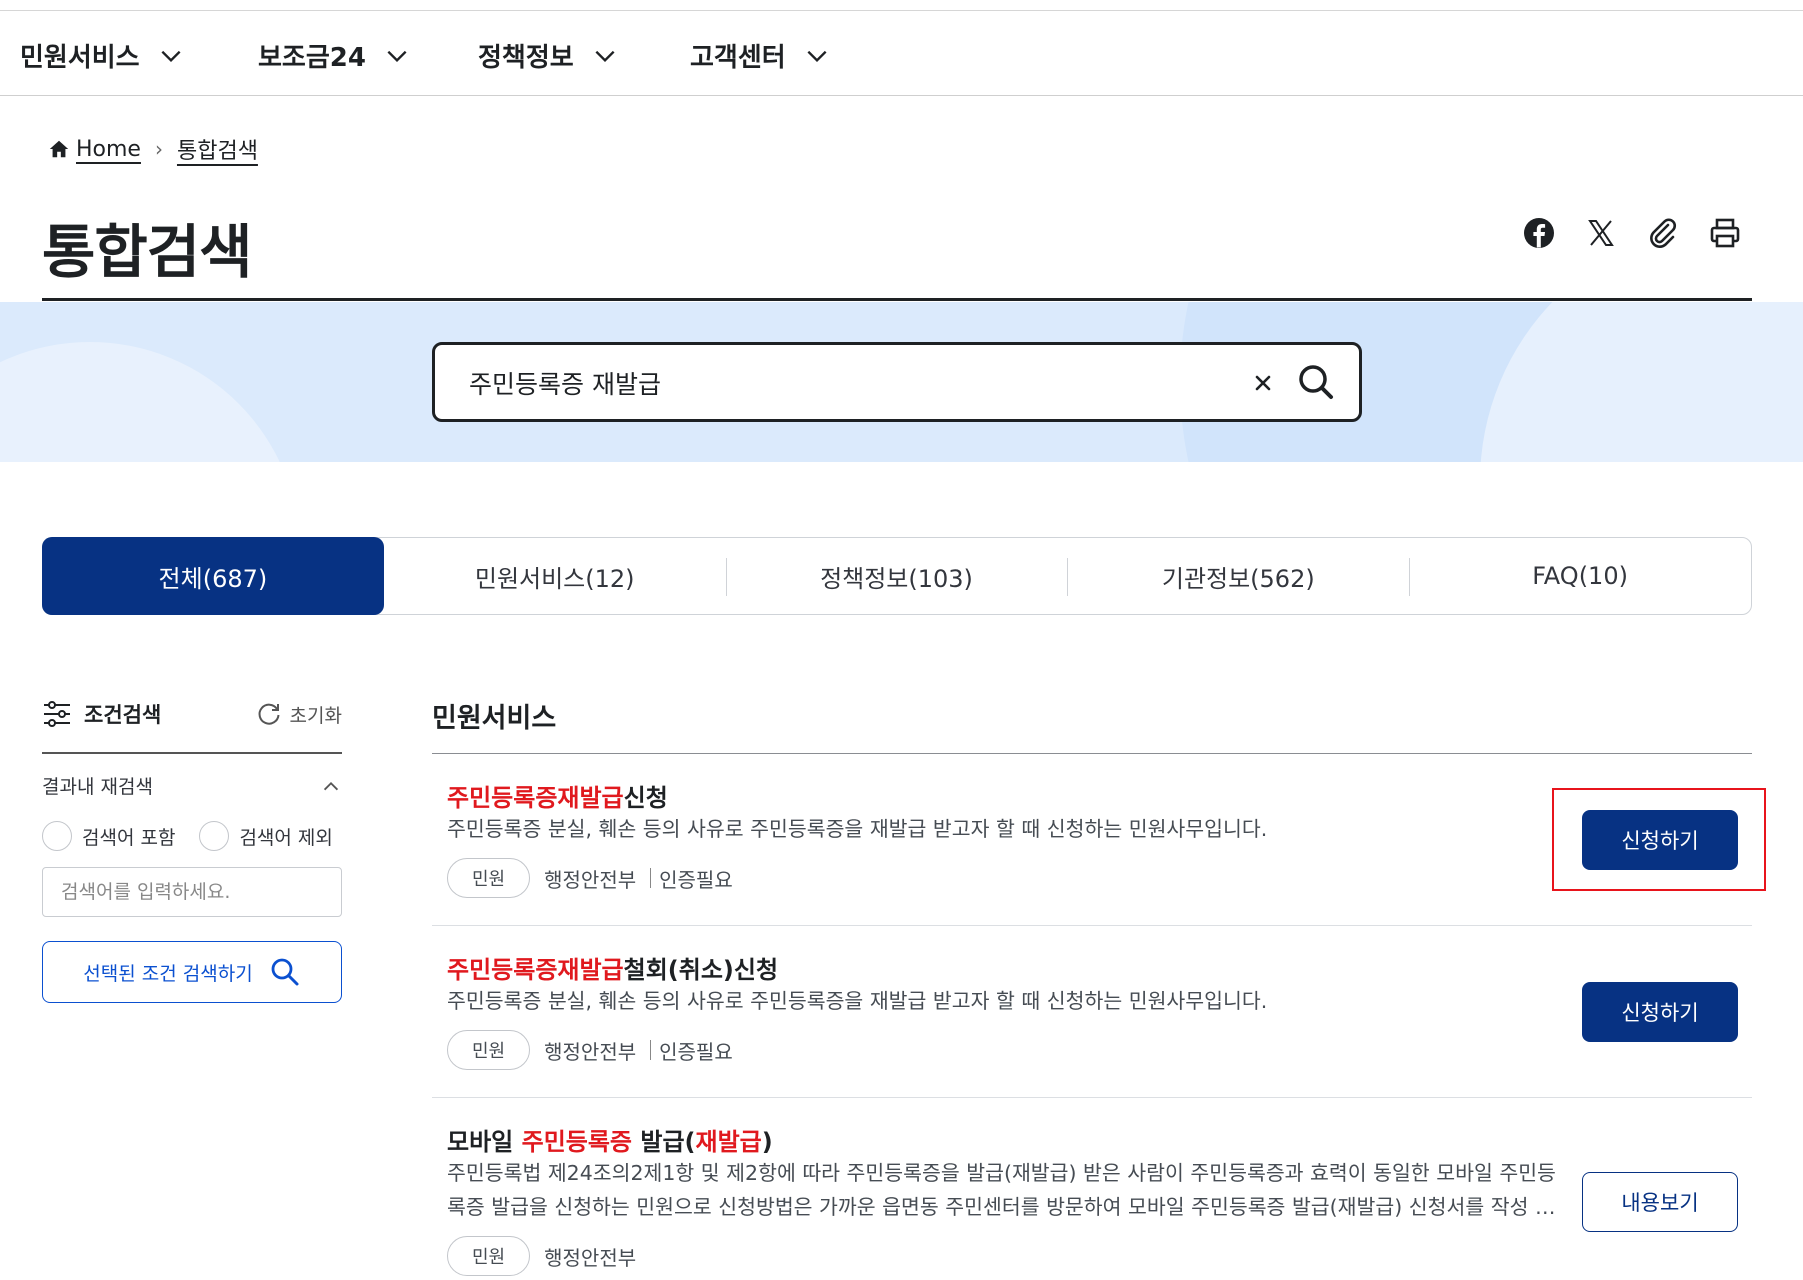 The image size is (1803, 1280). I want to click on research-accordion-header: 결과내 재검색, so click(192, 785).